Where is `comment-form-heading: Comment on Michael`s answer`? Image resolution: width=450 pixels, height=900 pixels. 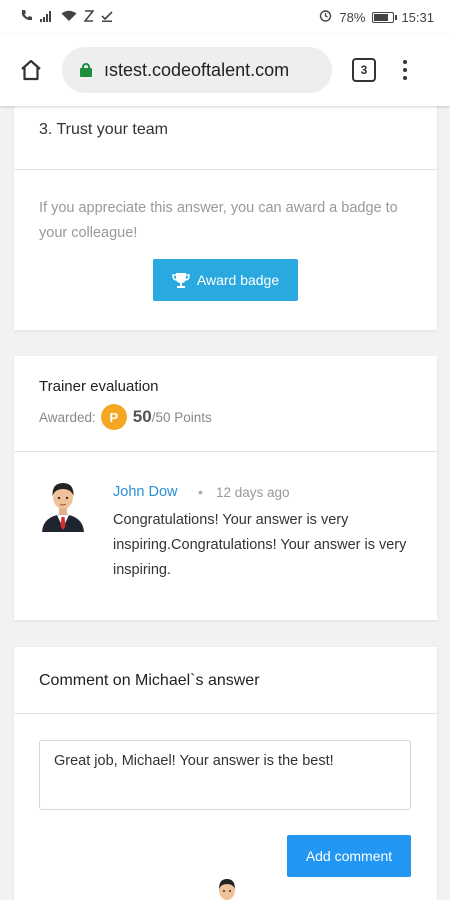 comment-form-heading: Comment on Michael`s answer is located at coordinates (149, 680).